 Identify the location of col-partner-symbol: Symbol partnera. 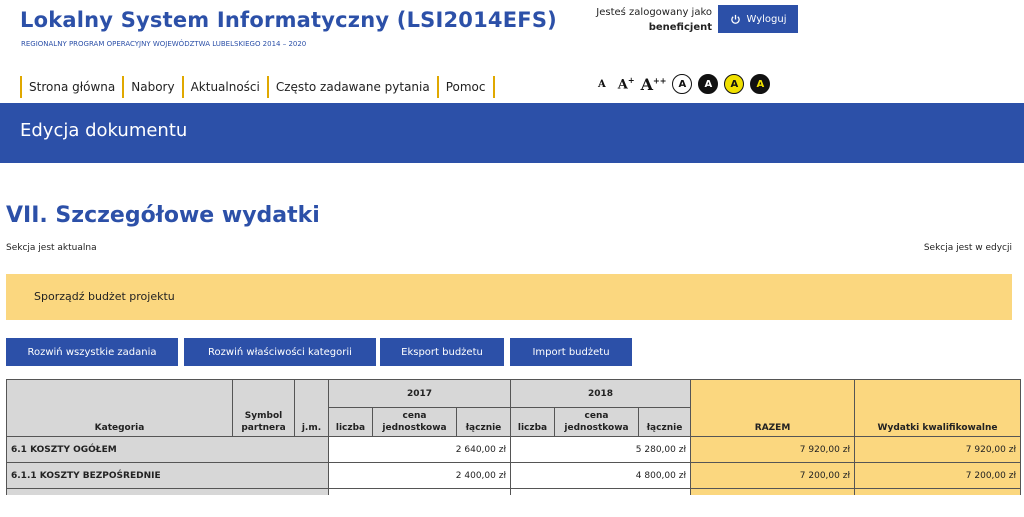
(263, 408).